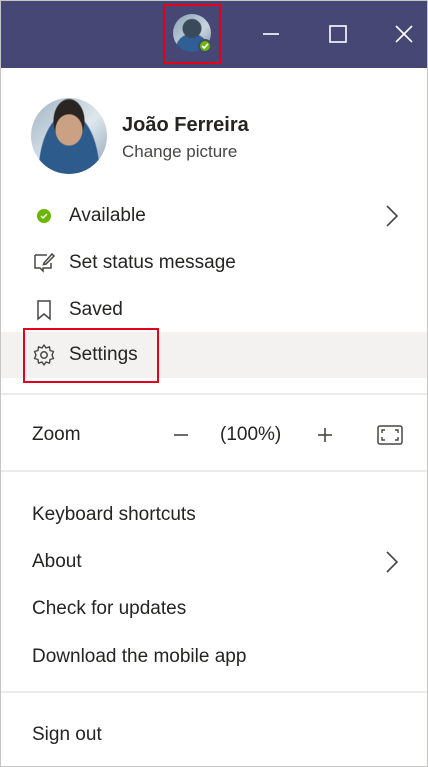 Image resolution: width=428 pixels, height=767 pixels. What do you see at coordinates (96, 309) in the screenshot?
I see `saved-label: Saved` at bounding box center [96, 309].